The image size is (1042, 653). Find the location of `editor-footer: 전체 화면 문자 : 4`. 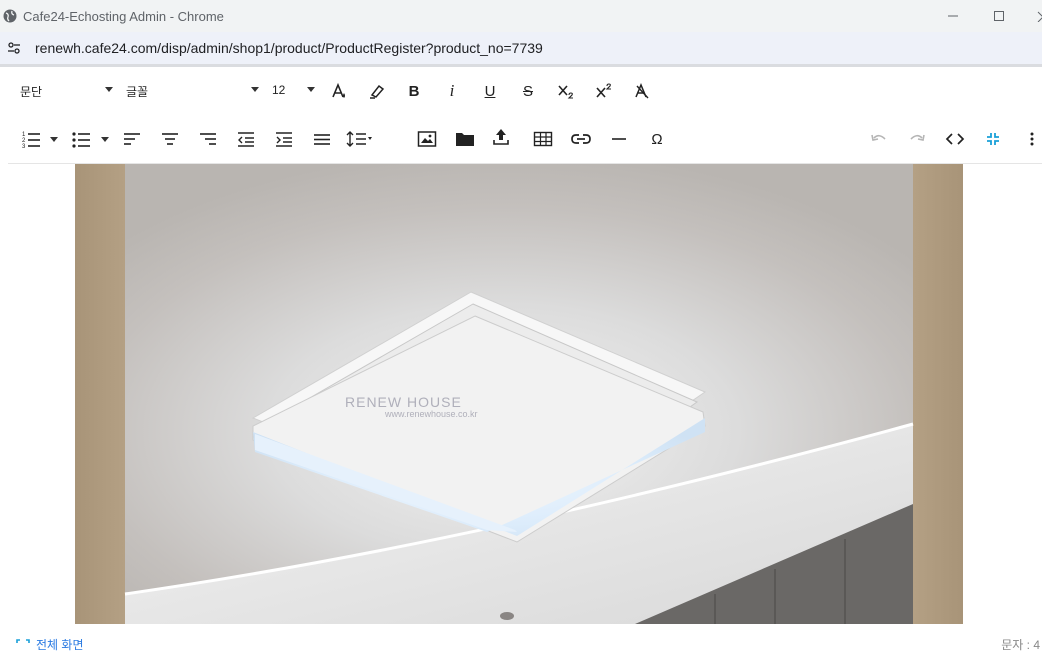

editor-footer: 전체 화면 문자 : 4 is located at coordinates (521, 638).